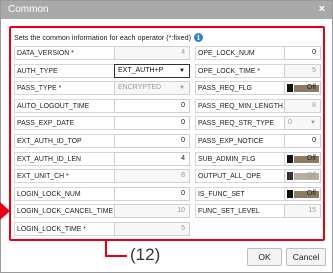 Image resolution: width=333 pixels, height=273 pixels. What do you see at coordinates (181, 211) in the screenshot?
I see `field-value: 10` at bounding box center [181, 211].